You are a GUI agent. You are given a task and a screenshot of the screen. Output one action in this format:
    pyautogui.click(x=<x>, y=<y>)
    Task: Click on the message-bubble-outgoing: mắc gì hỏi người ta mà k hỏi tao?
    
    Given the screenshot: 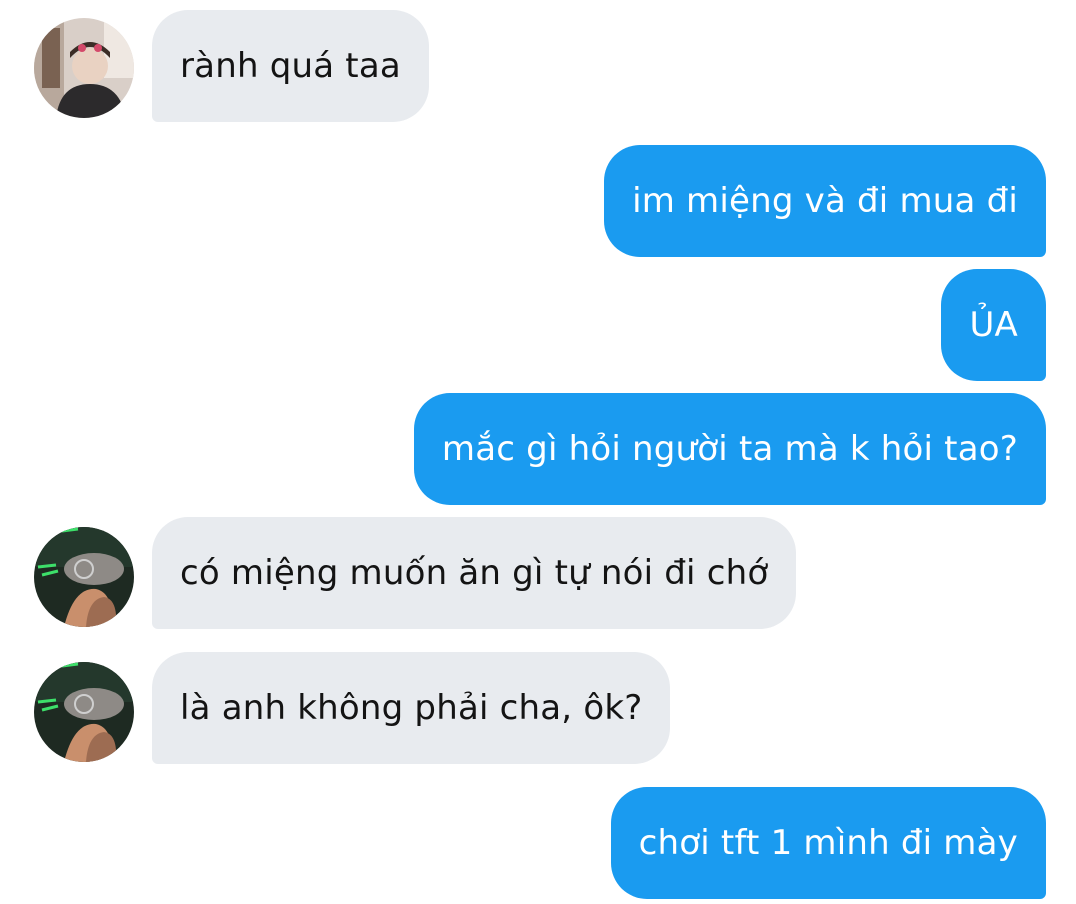 What is the action you would take?
    pyautogui.click(x=729, y=449)
    